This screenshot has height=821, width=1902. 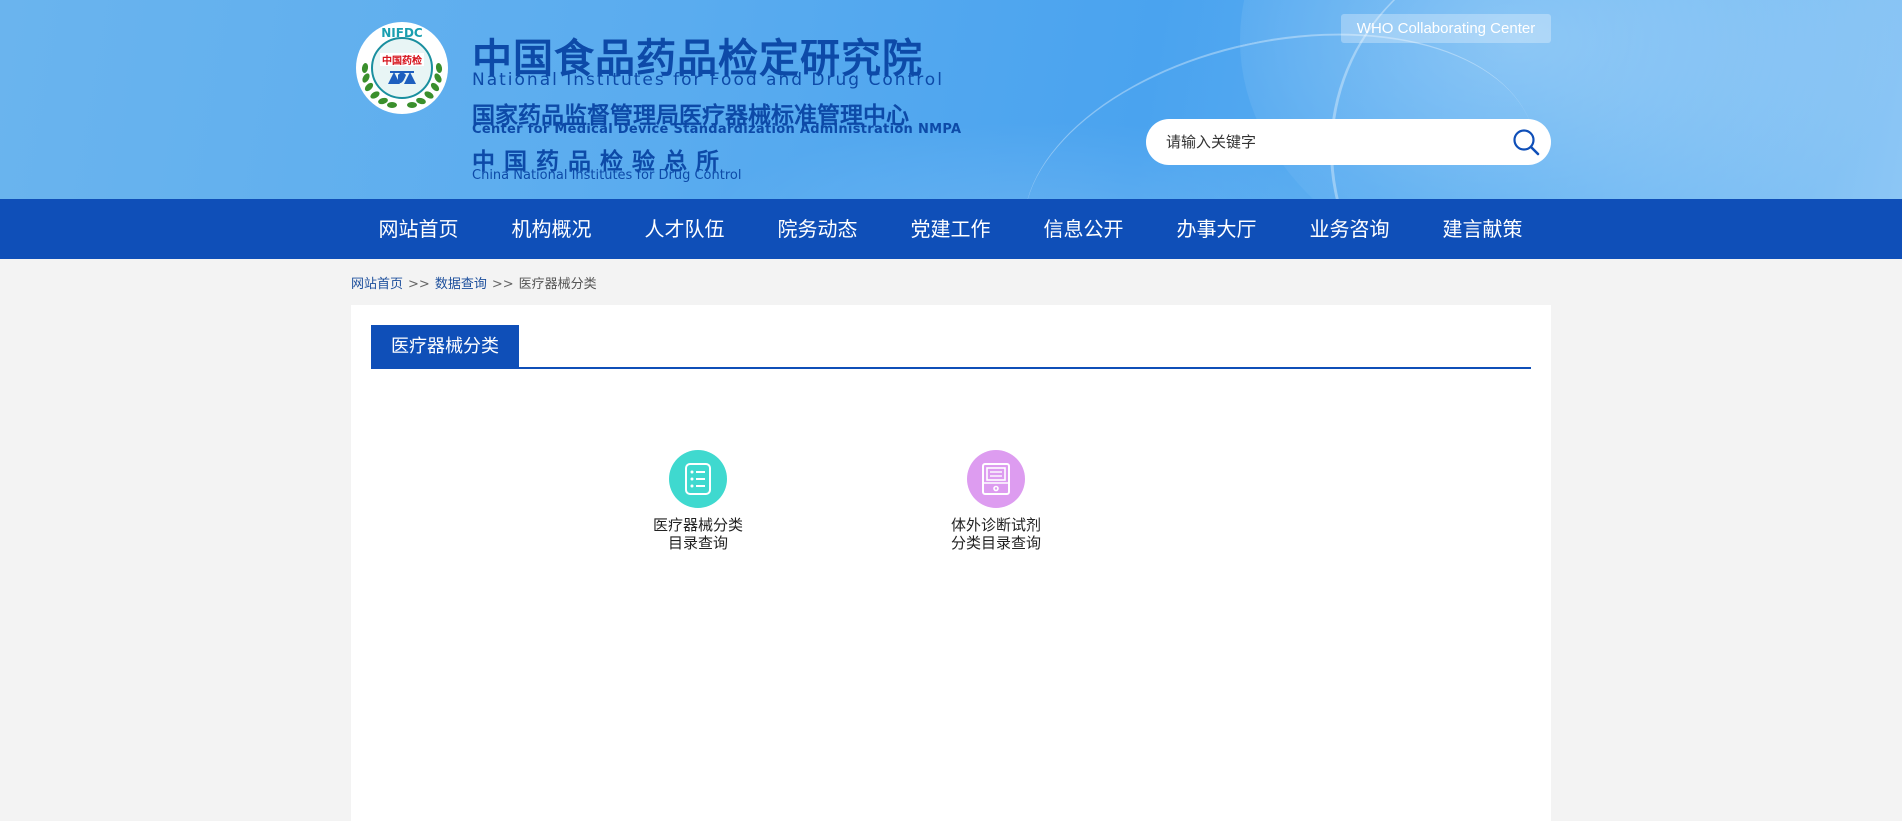 What do you see at coordinates (551, 229) in the screenshot?
I see `nav-item-about: 机构概况` at bounding box center [551, 229].